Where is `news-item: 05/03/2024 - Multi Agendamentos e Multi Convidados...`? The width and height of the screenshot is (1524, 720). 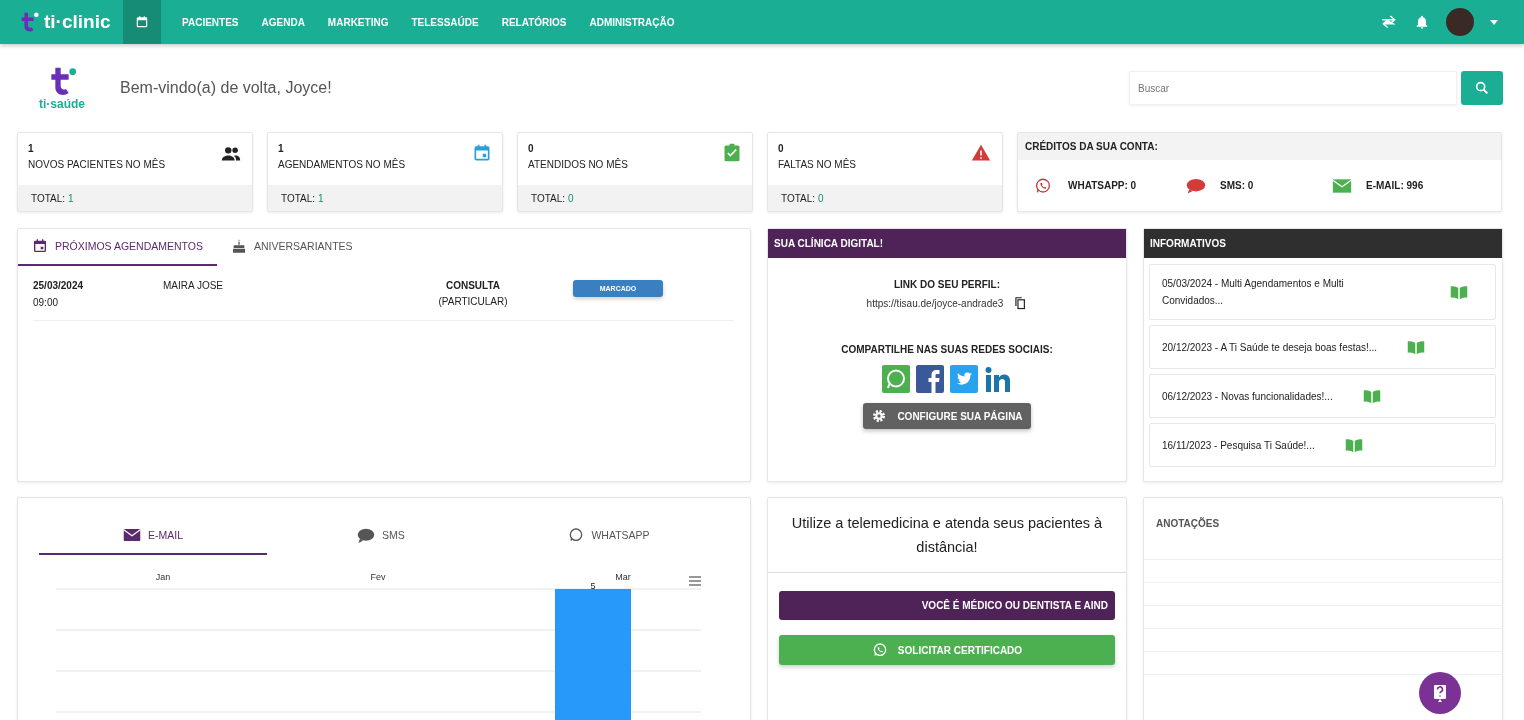
news-item: 05/03/2024 - Multi Agendamentos e Multi Convidados... is located at coordinates (1322, 292).